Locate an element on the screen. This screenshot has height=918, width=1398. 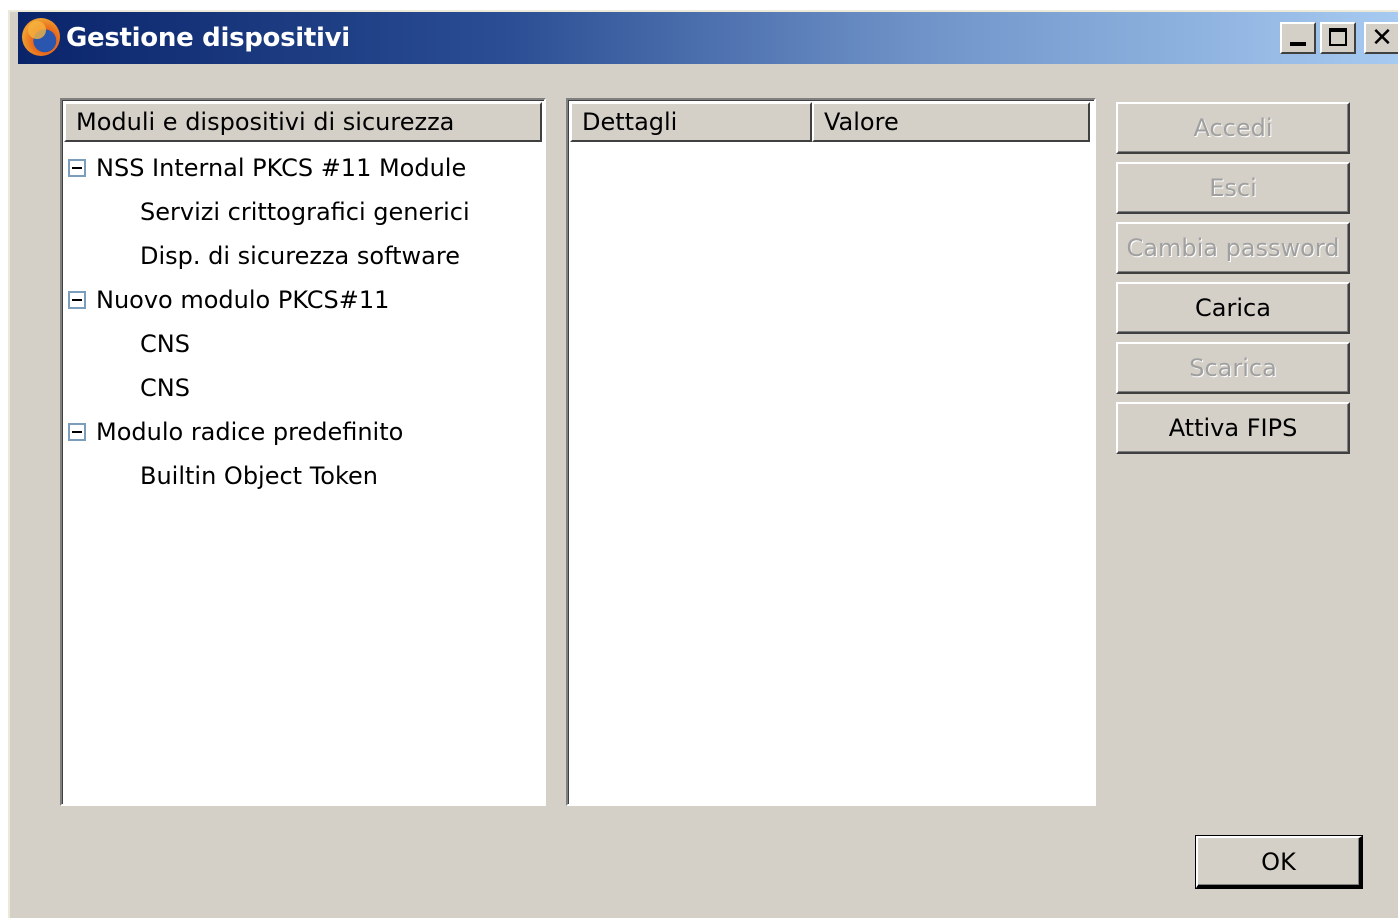
maximize-icon is located at coordinates (1338, 37).